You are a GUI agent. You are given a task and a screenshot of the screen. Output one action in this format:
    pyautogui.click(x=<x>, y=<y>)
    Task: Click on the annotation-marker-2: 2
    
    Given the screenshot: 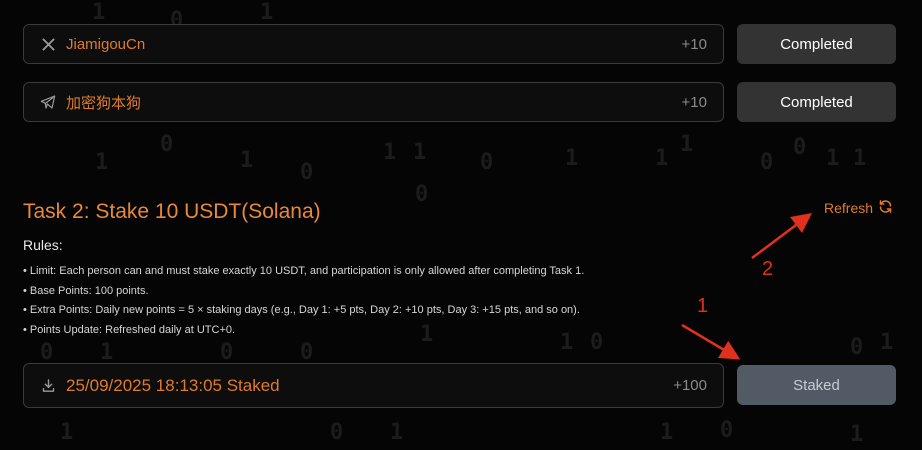 What is the action you would take?
    pyautogui.click(x=768, y=269)
    